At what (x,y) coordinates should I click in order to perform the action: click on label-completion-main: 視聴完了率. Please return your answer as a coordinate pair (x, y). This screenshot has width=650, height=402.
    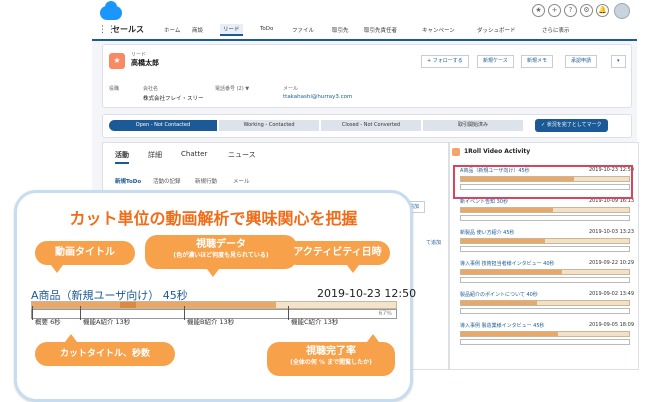
    Looking at the image, I should click on (331, 351).